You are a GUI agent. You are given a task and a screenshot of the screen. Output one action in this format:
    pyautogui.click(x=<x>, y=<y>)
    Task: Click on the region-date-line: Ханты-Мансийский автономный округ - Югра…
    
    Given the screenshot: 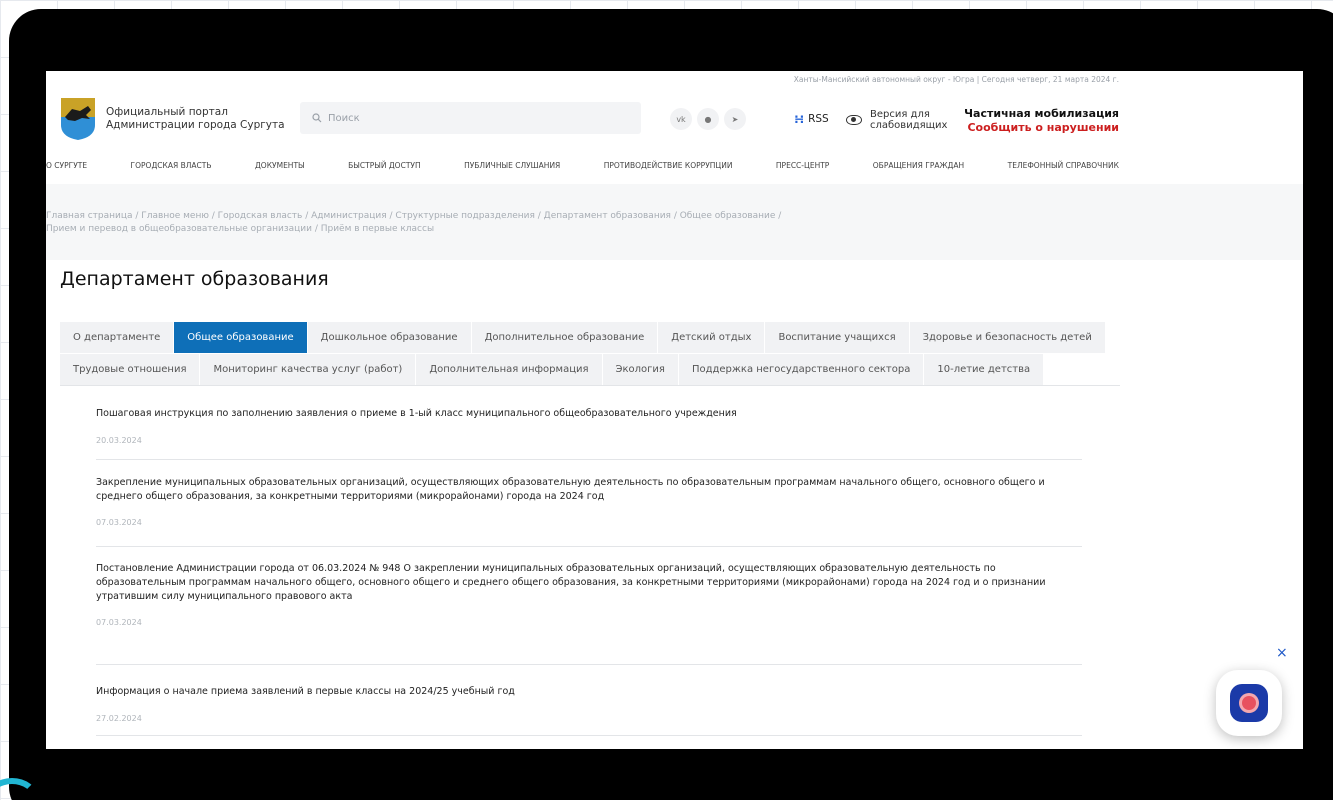 What is the action you would take?
    pyautogui.click(x=956, y=79)
    